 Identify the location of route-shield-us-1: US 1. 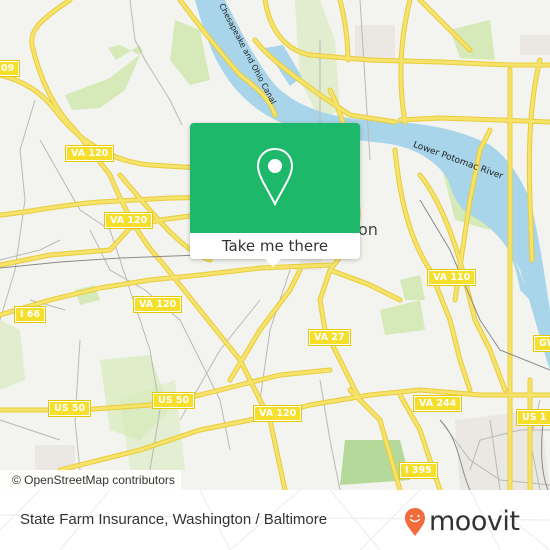
(532, 417).